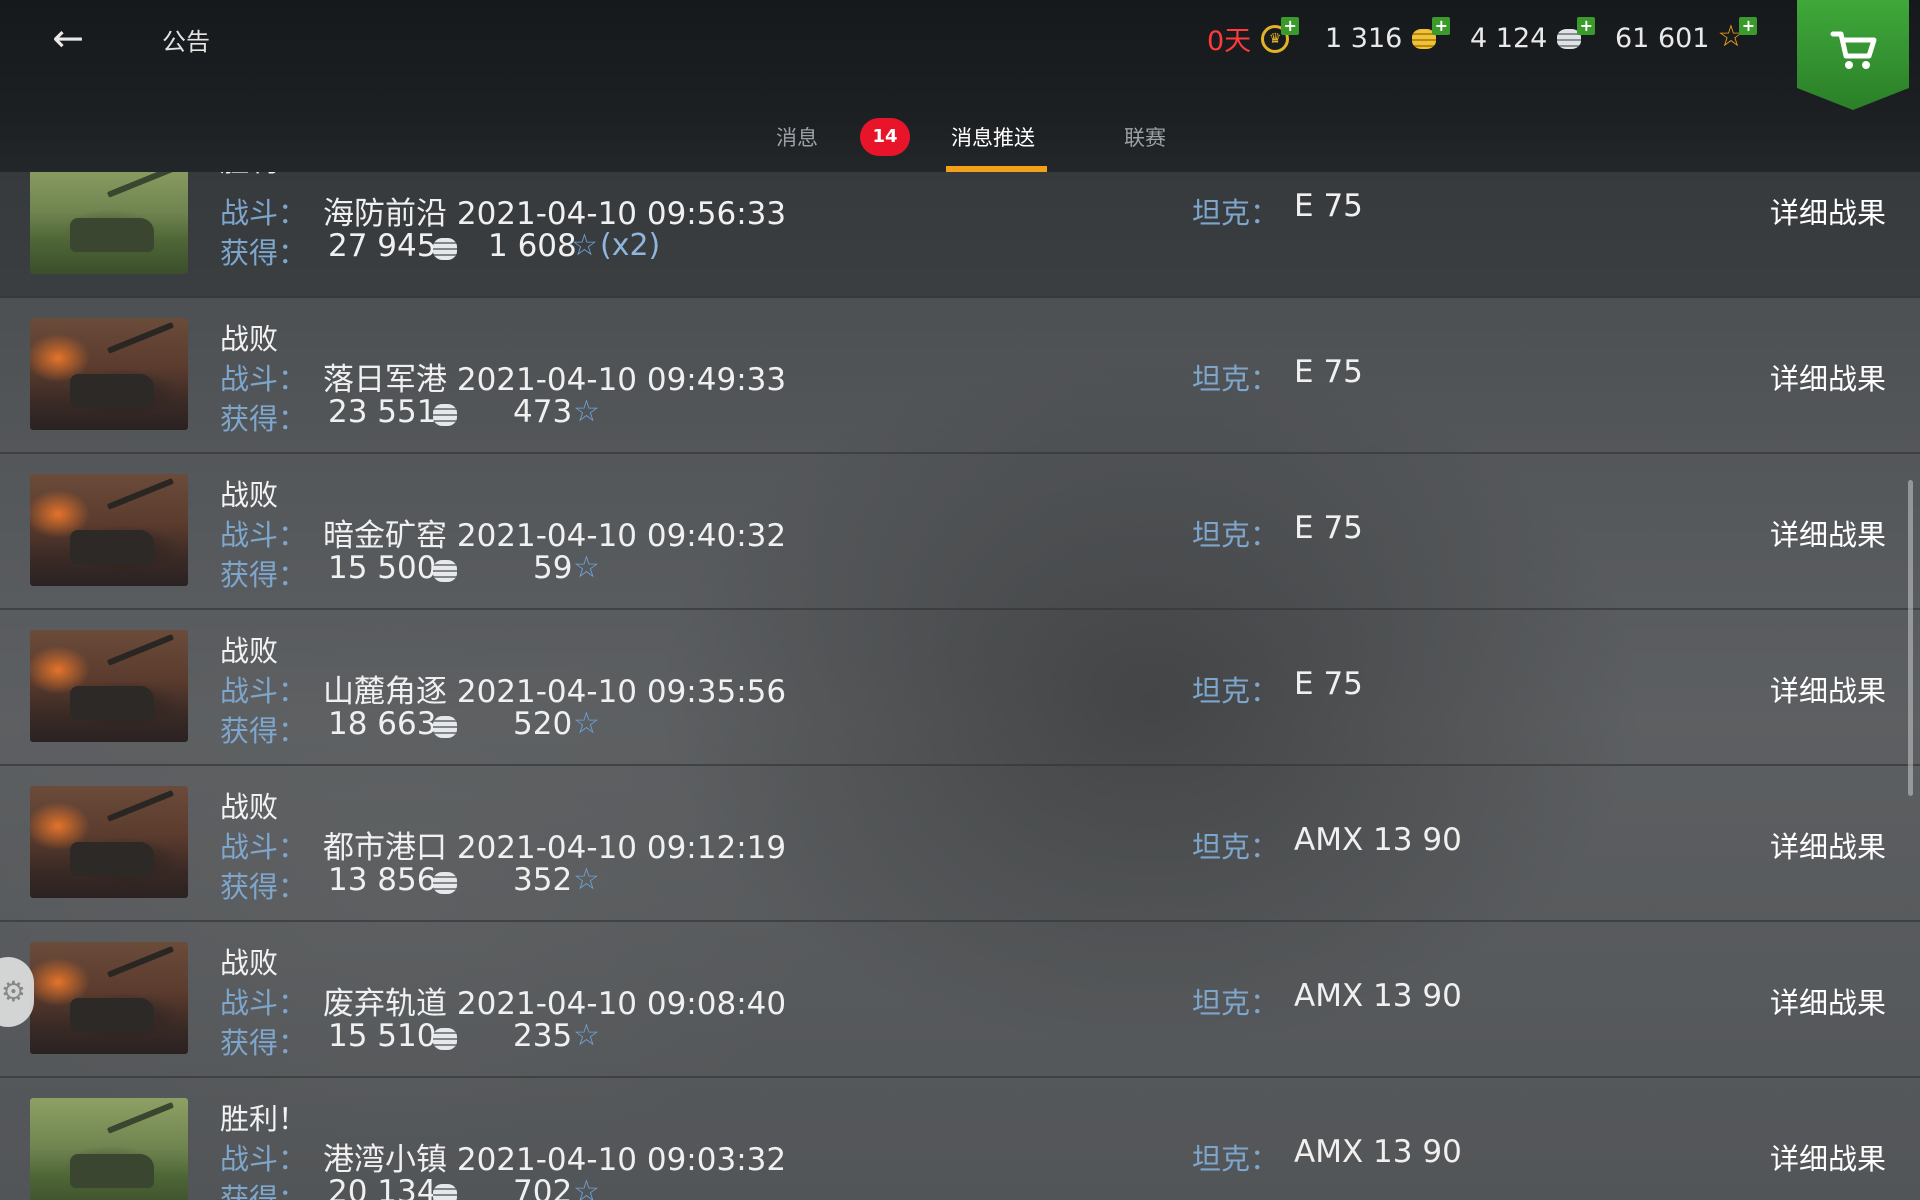  What do you see at coordinates (1575, 35) in the screenshot?
I see `silver-icon: +` at bounding box center [1575, 35].